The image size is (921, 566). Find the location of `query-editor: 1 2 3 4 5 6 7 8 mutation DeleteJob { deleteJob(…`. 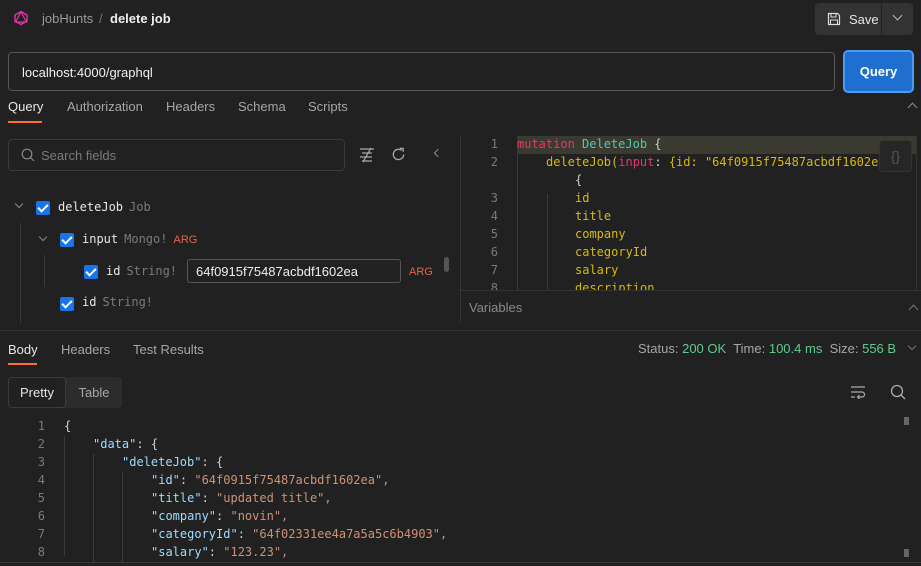

query-editor: 1 2 3 4 5 6 7 8 mutation DeleteJob { deleteJob(… is located at coordinates (691, 212).